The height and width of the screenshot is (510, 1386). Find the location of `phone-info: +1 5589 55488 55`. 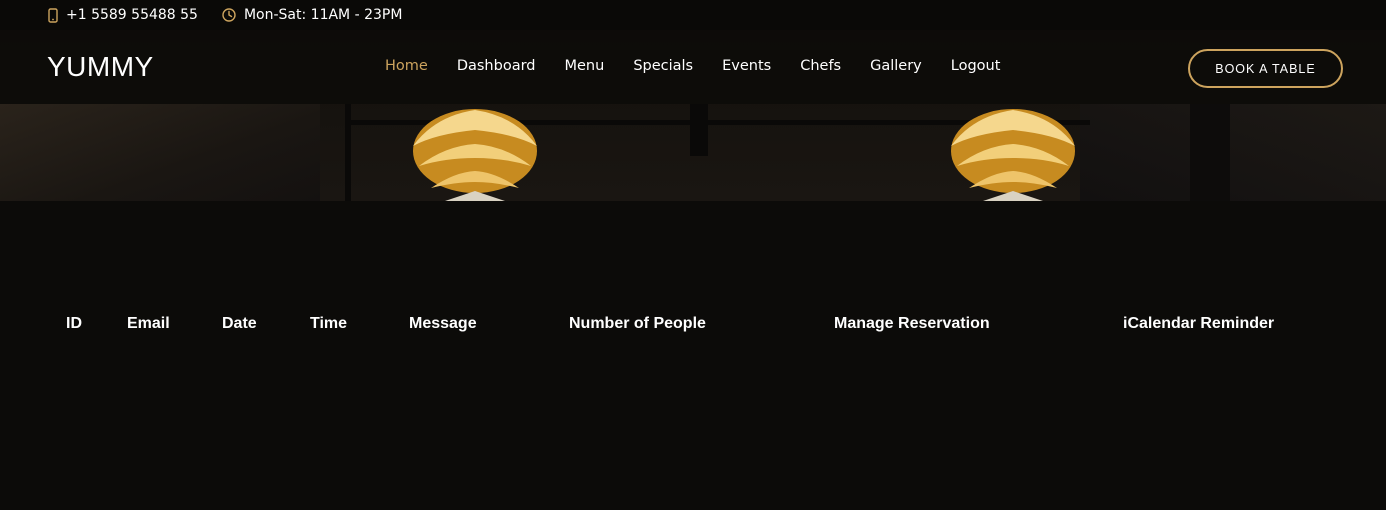

phone-info: +1 5589 55488 55 is located at coordinates (123, 15).